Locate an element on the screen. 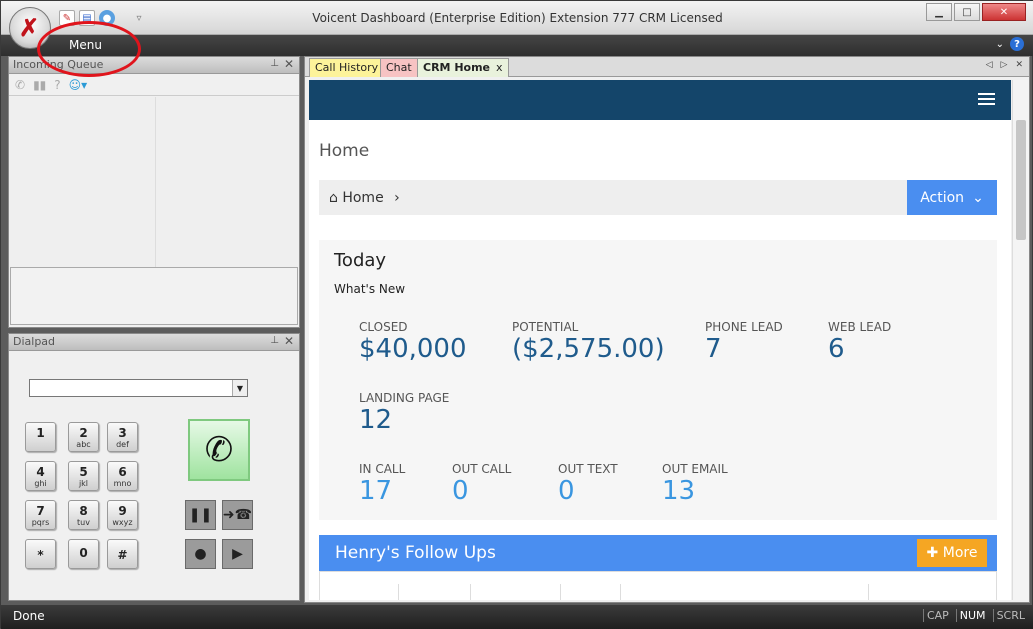 Image resolution: width=1033 pixels, height=629 pixels. tab-close-all-icon: ✕ is located at coordinates (1019, 65).